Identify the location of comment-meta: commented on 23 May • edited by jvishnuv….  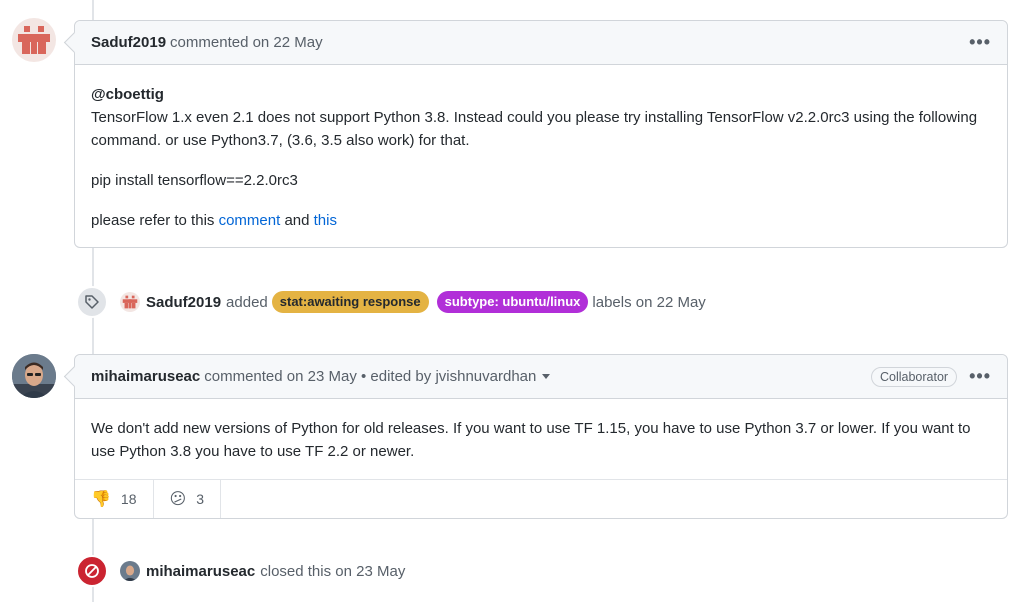
(370, 376).